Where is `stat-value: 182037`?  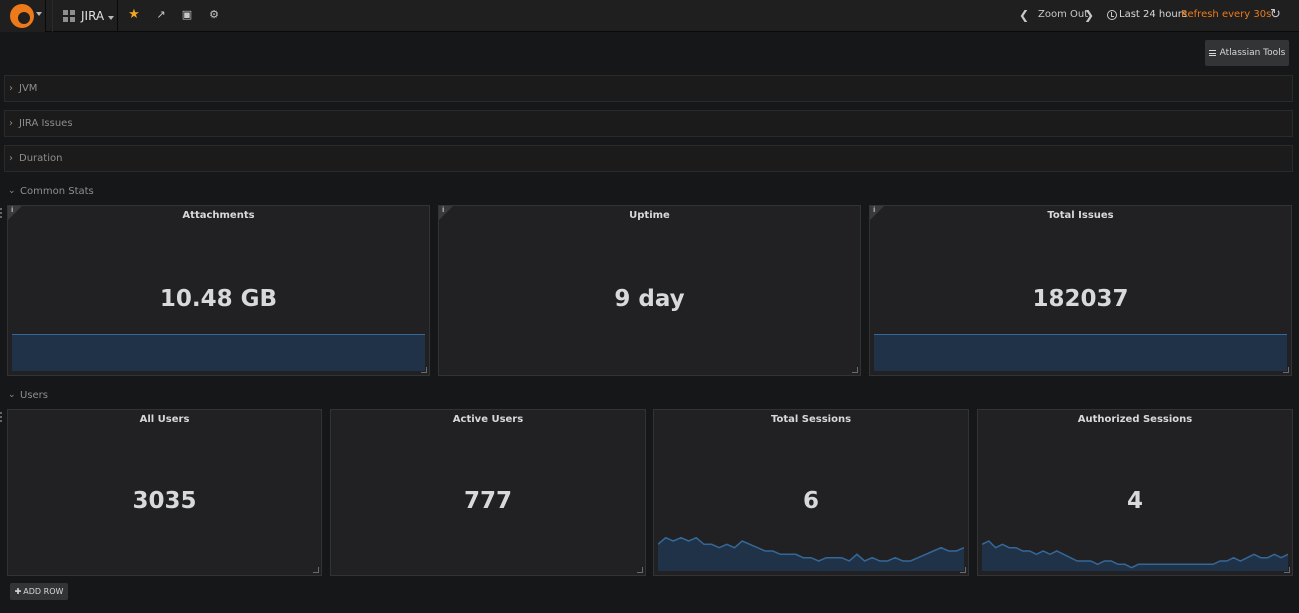 stat-value: 182037 is located at coordinates (1080, 299).